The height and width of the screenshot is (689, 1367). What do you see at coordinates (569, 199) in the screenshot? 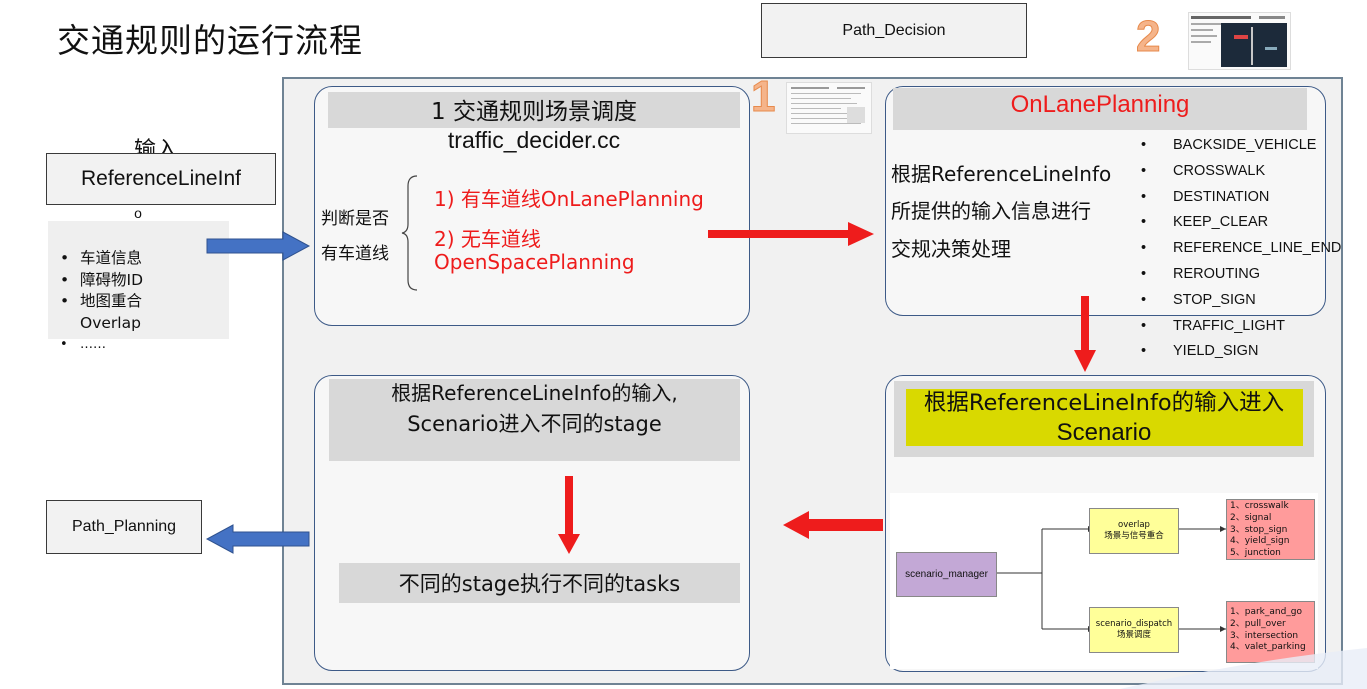
I see `option-lane-planning: 1) 有车道线OnLanePlanning` at bounding box center [569, 199].